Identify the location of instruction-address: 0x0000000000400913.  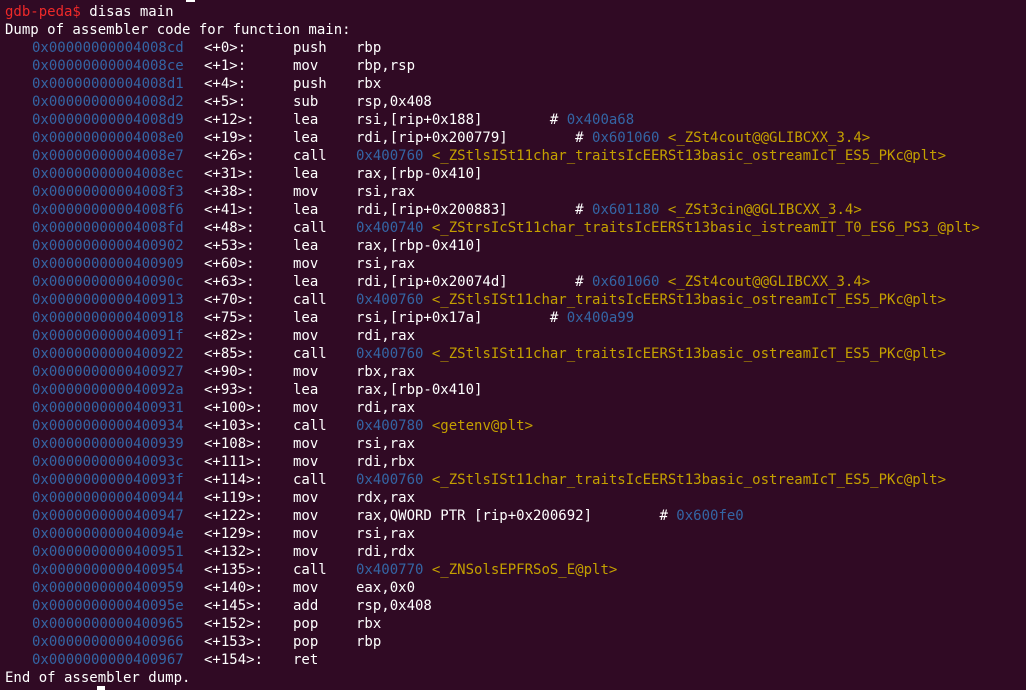
(108, 300).